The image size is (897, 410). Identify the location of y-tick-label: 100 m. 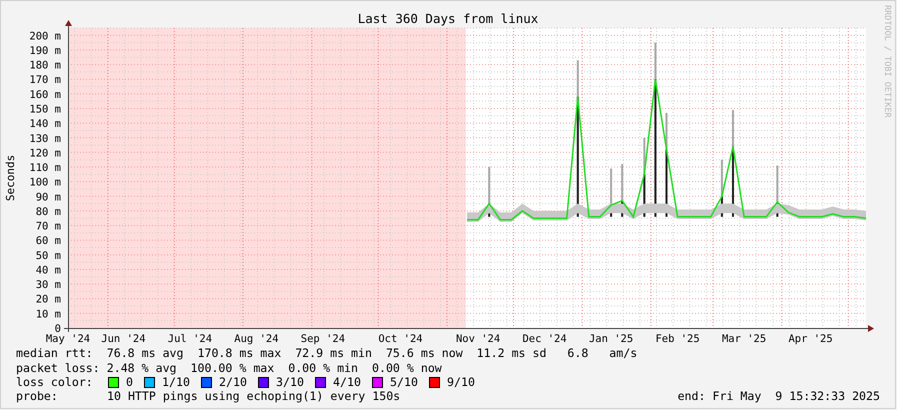
(45, 182).